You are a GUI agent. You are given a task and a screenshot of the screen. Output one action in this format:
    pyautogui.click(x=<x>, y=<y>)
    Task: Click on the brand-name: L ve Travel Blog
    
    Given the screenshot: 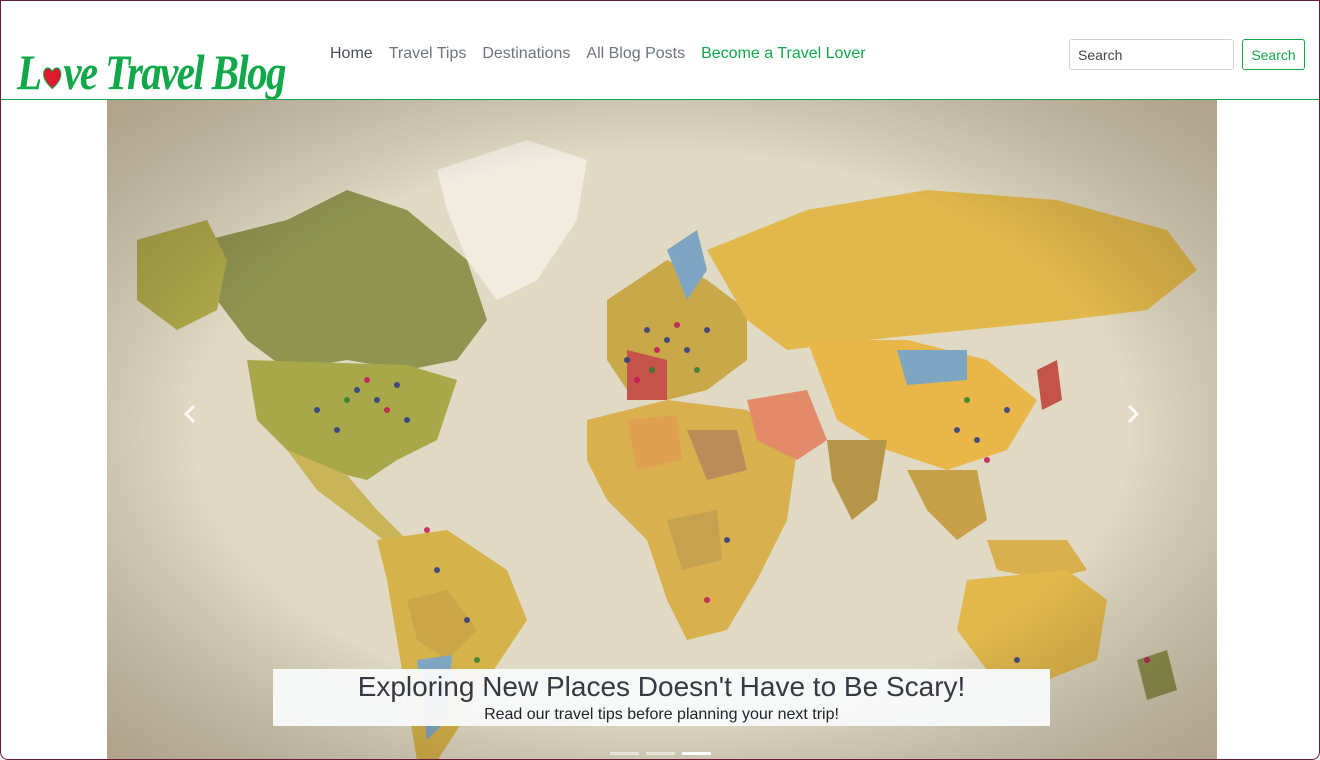 What is the action you would take?
    pyautogui.click(x=151, y=72)
    